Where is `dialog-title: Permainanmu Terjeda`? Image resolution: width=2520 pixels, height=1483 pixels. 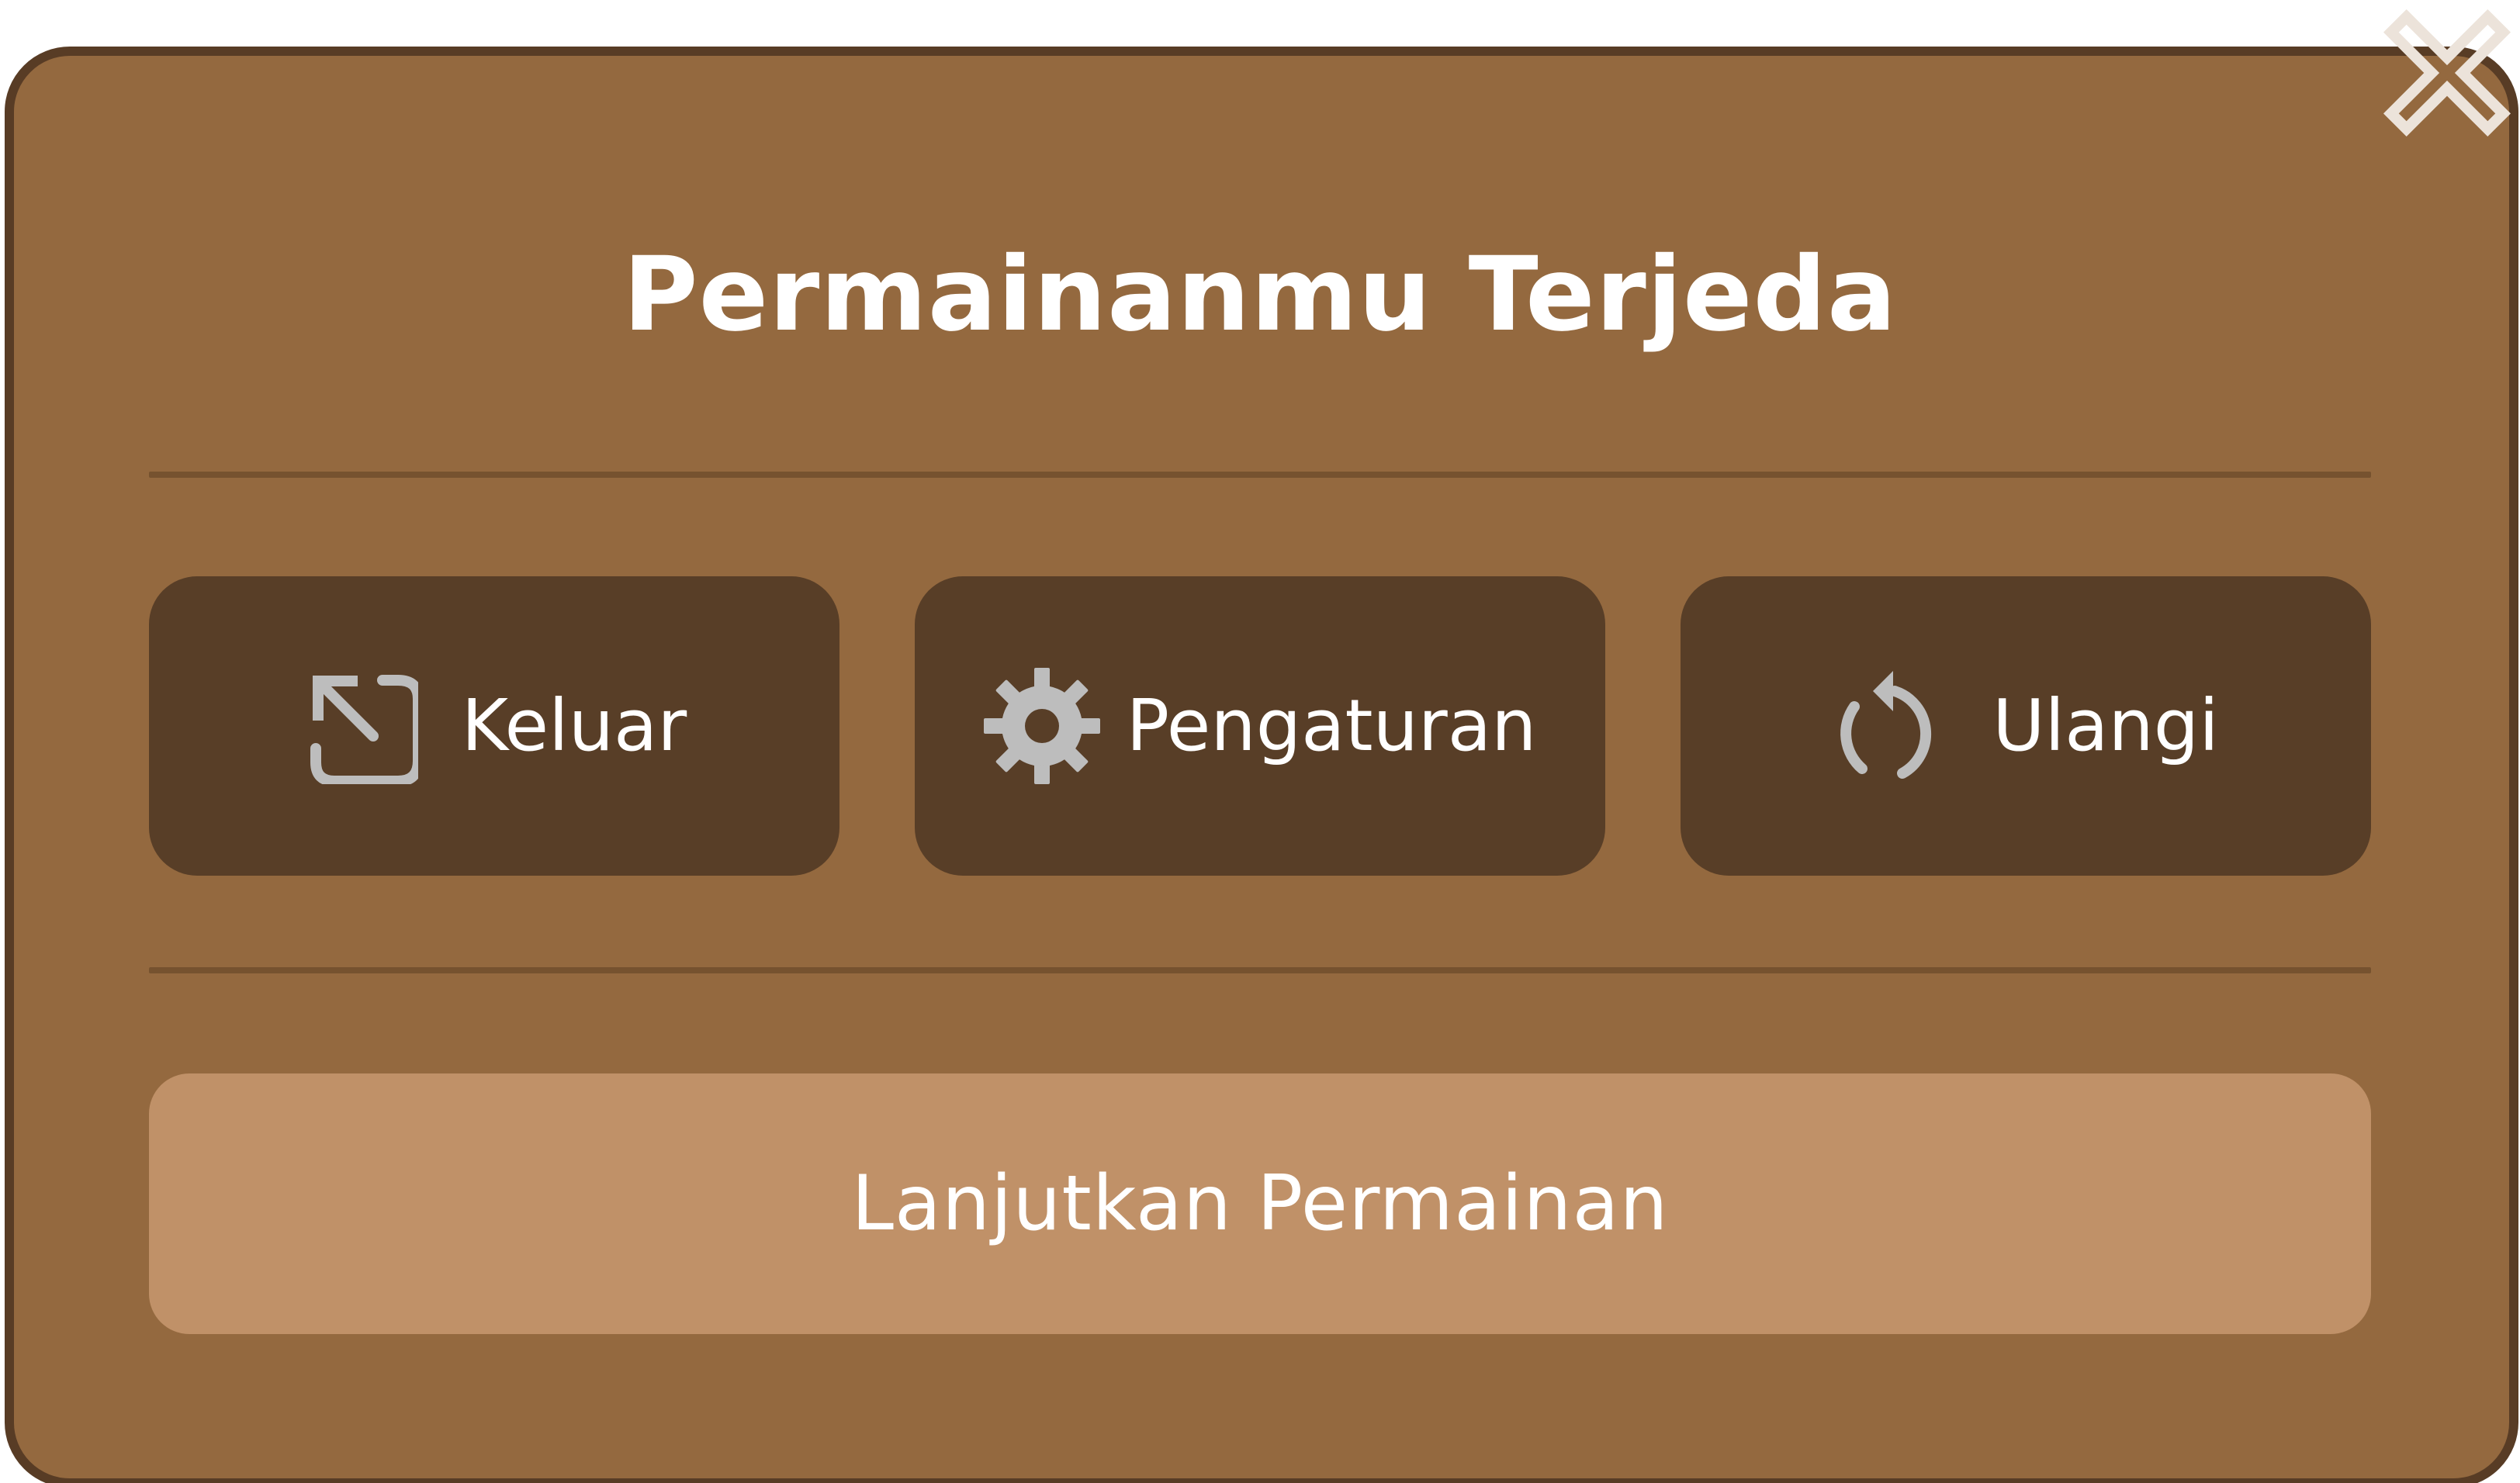 dialog-title: Permainanmu Terjeda is located at coordinates (1260, 294).